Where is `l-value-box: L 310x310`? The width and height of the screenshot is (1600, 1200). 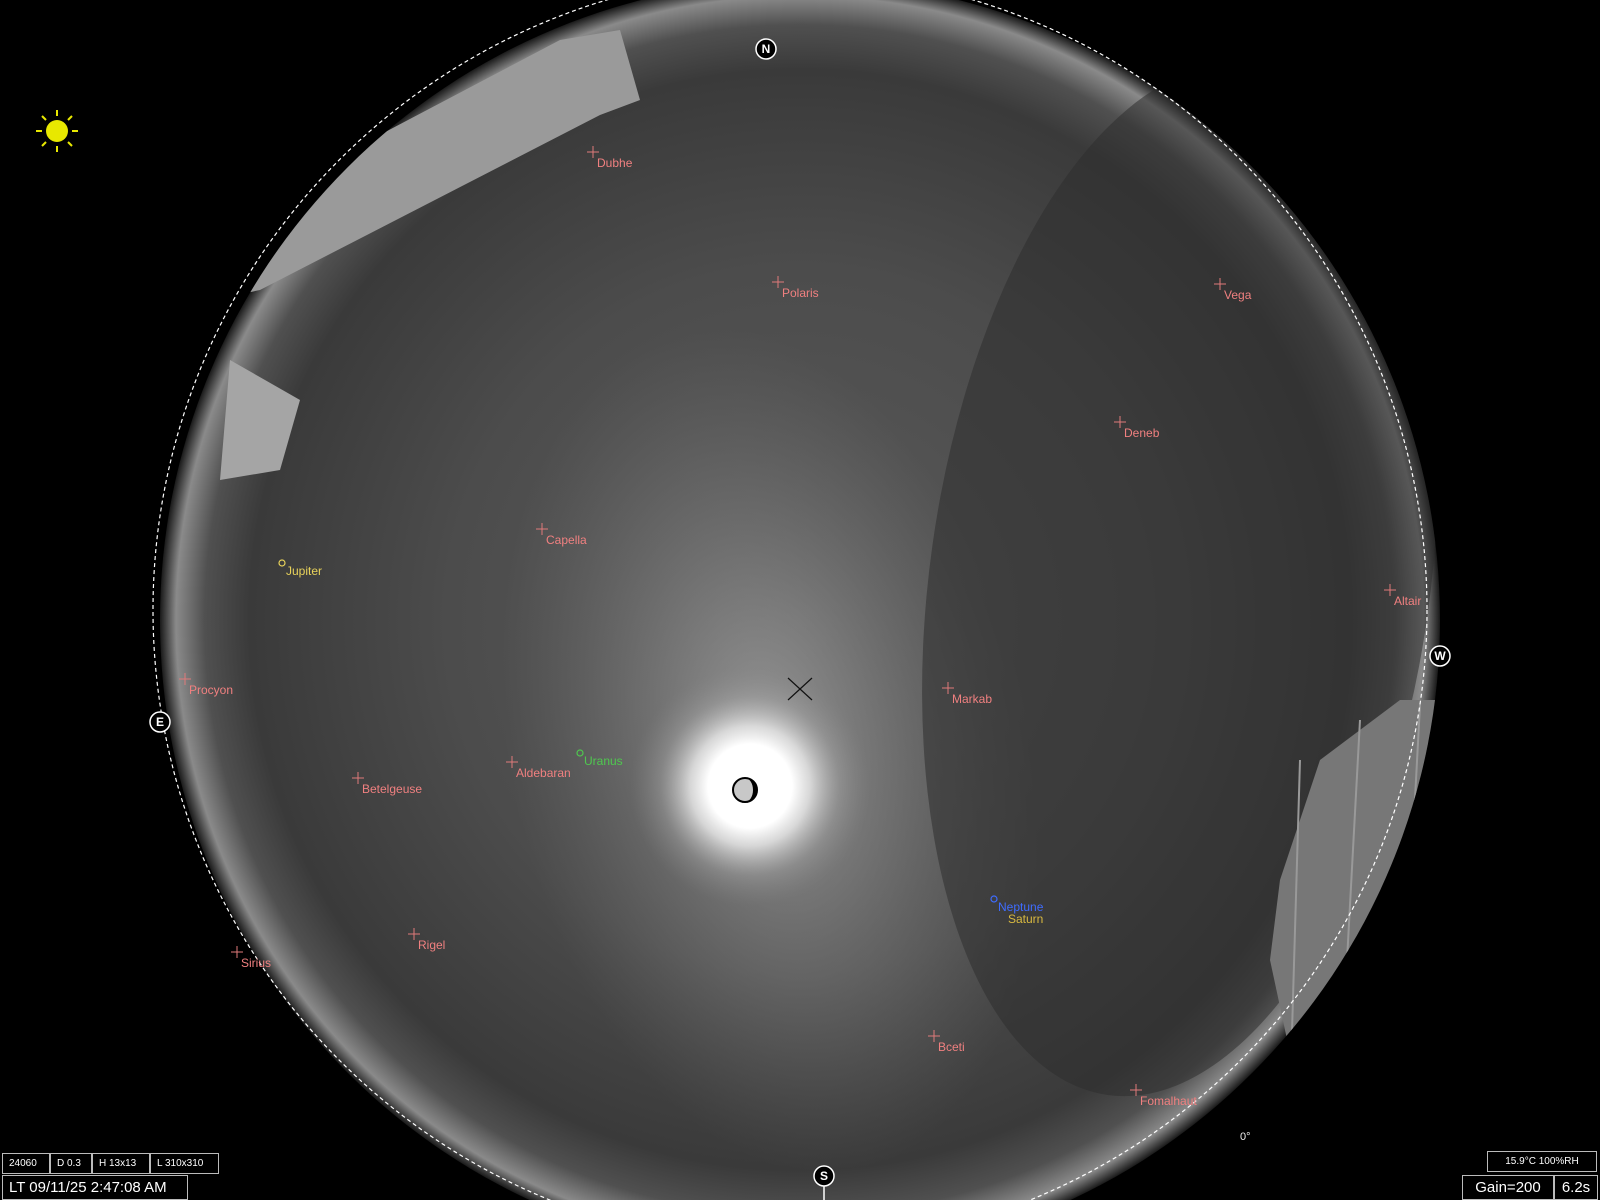 l-value-box: L 310x310 is located at coordinates (184, 1163).